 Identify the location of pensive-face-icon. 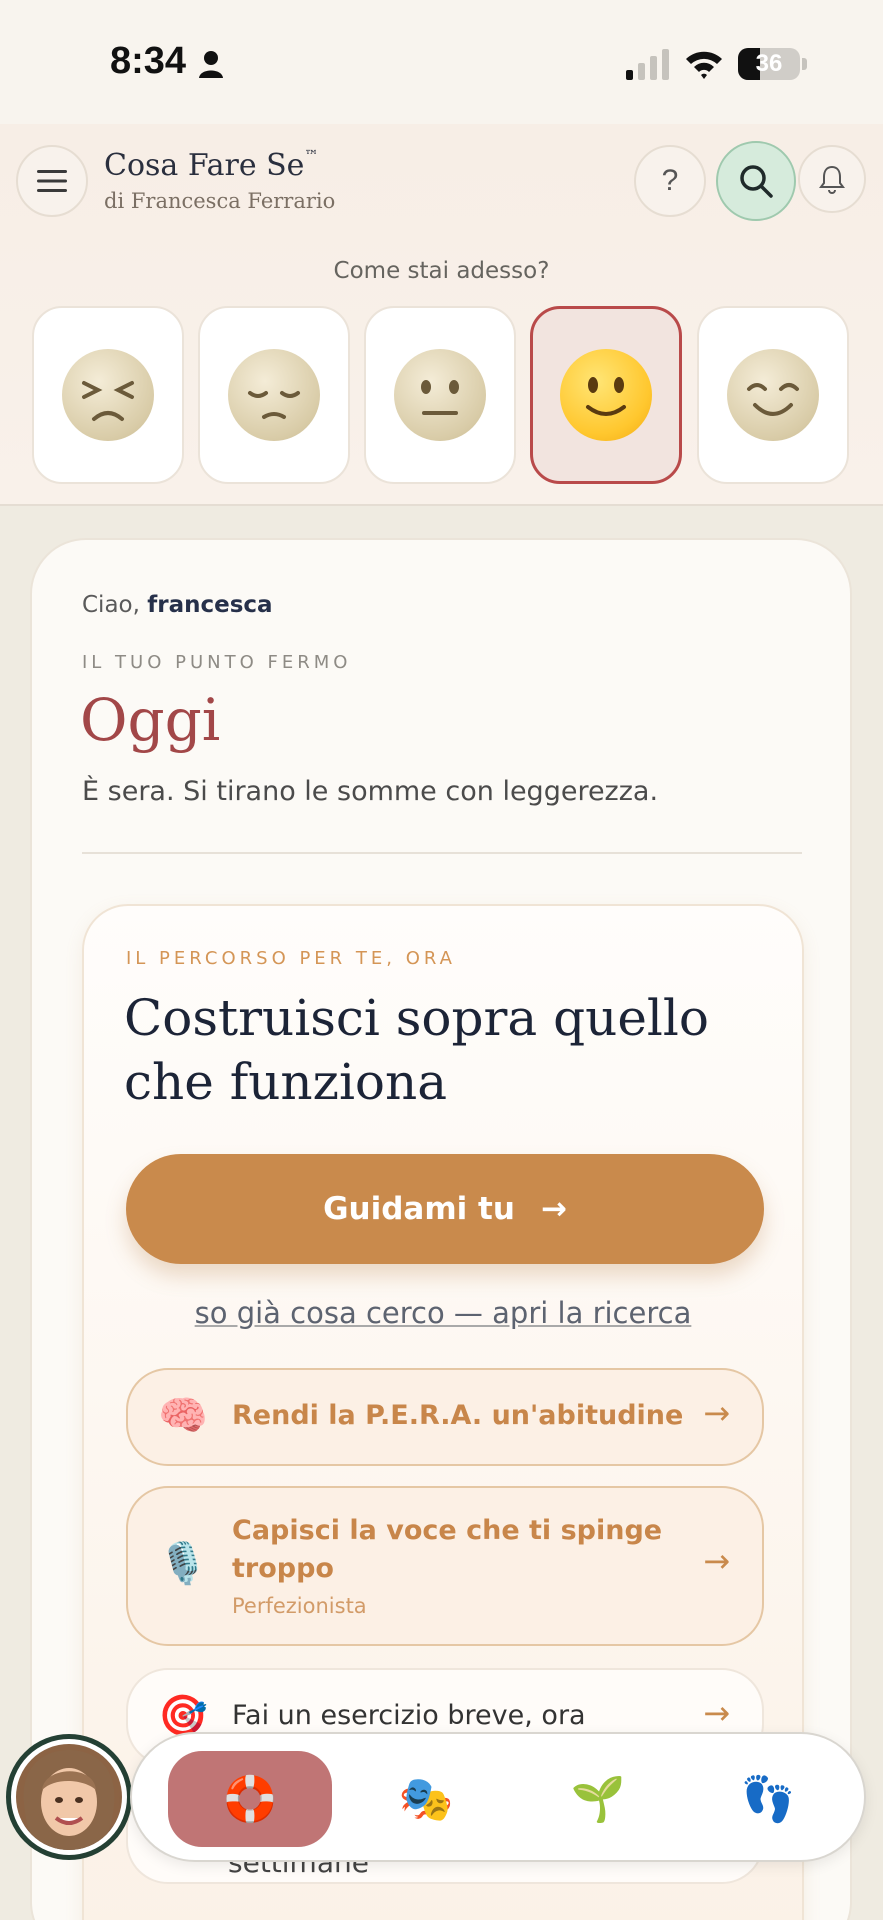
(274, 395).